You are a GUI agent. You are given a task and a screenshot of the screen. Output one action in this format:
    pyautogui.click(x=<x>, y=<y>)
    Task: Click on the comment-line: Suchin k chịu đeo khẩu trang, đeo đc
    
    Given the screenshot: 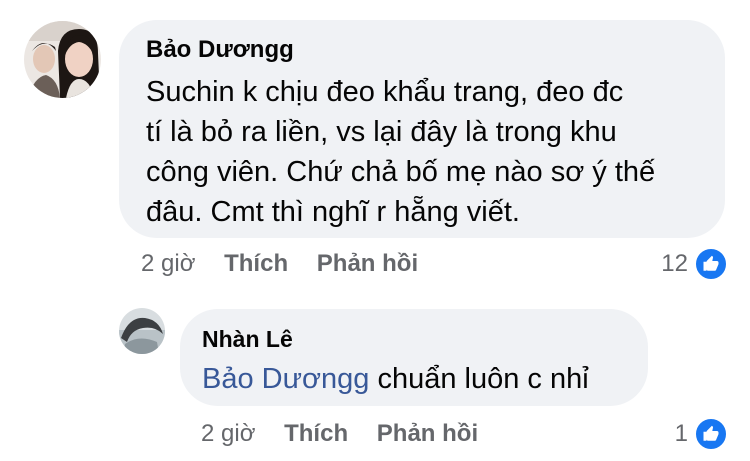 What is the action you would take?
    pyautogui.click(x=385, y=92)
    